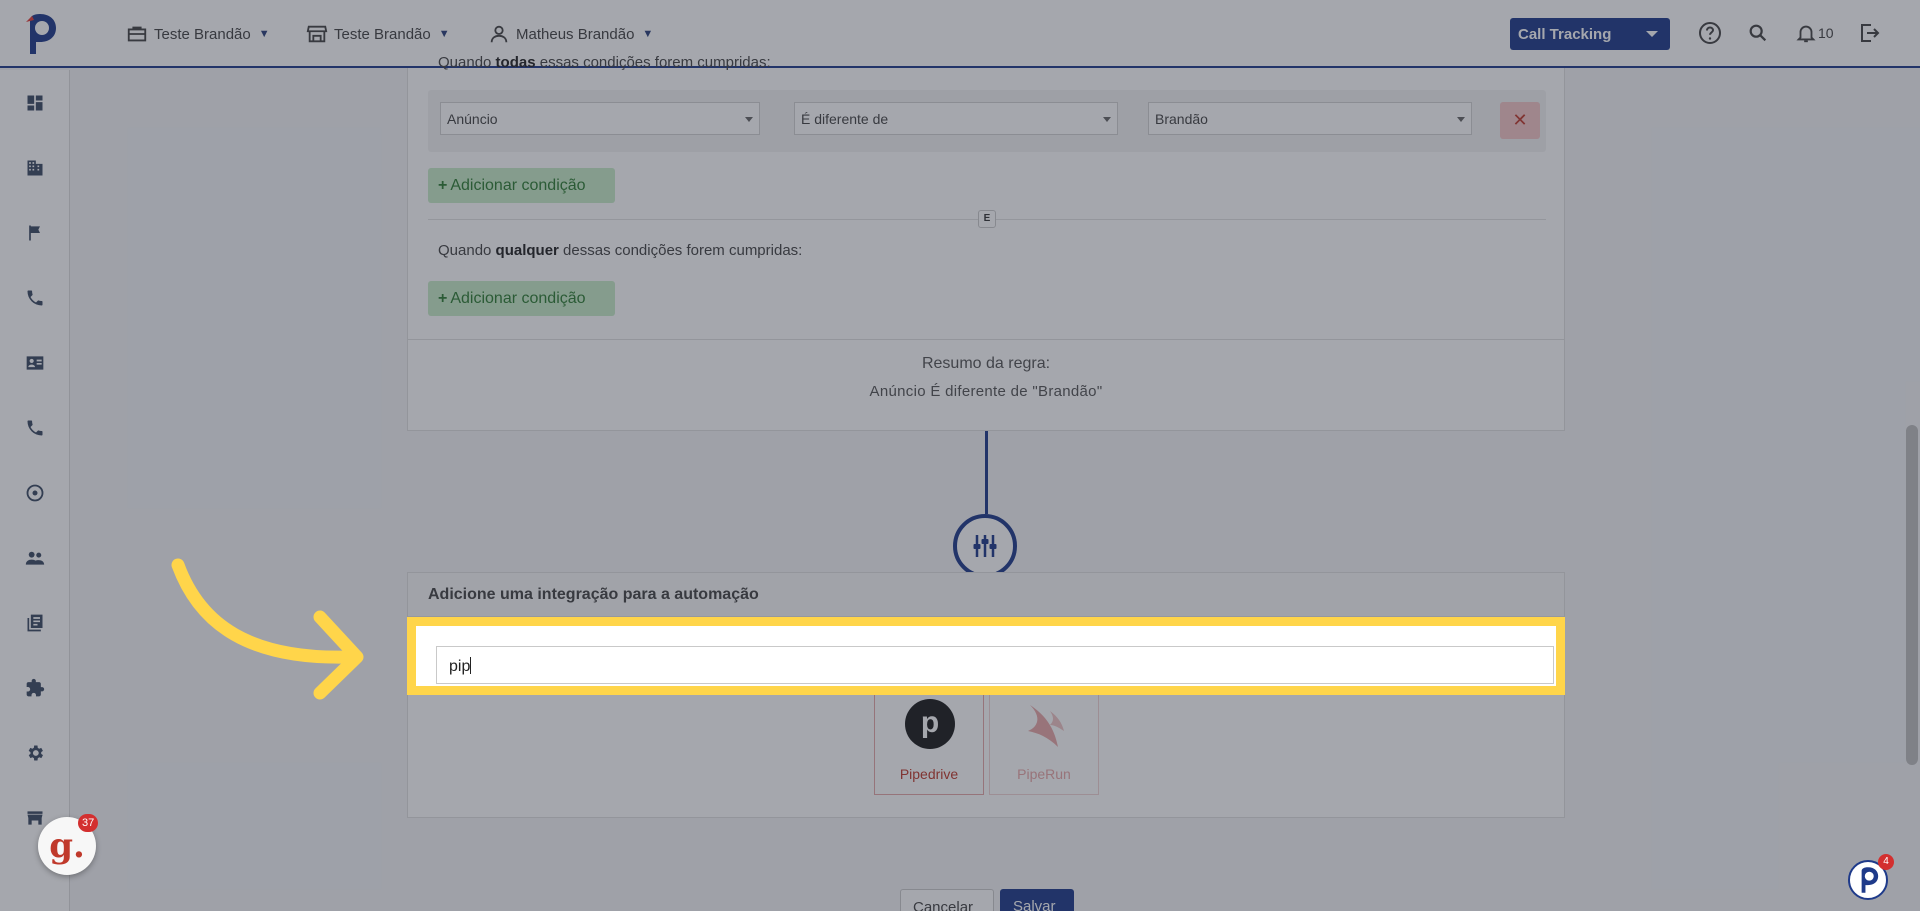 This screenshot has height=911, width=1920. I want to click on text-cursor, so click(471, 665).